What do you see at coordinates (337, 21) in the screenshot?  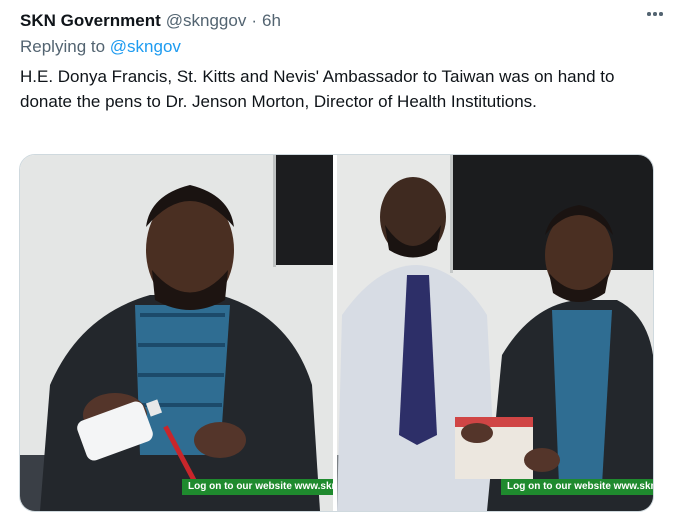 I see `tweet-header: SKN Government @sknggov · 6h` at bounding box center [337, 21].